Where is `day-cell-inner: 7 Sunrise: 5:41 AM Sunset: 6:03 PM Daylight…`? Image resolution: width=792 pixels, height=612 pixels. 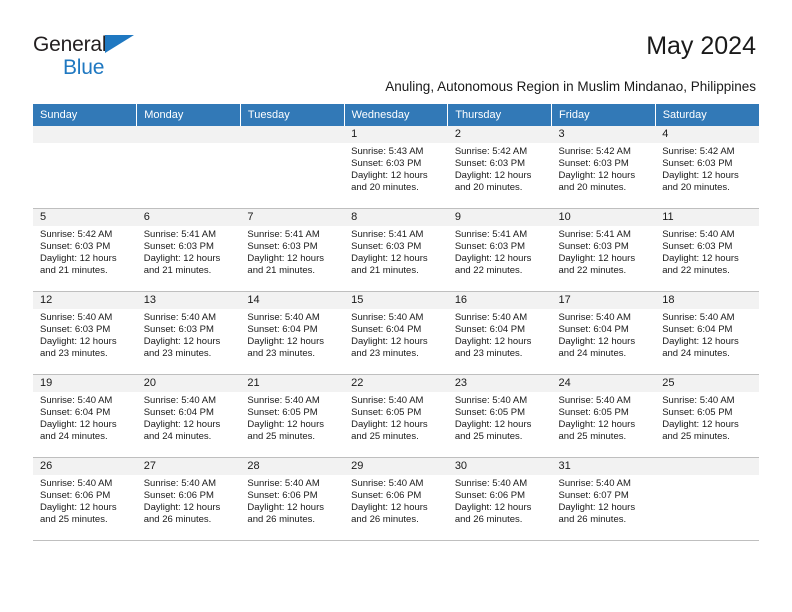
day-cell-inner: 7 Sunrise: 5:41 AM Sunset: 6:03 PM Daylight… is located at coordinates (292, 250).